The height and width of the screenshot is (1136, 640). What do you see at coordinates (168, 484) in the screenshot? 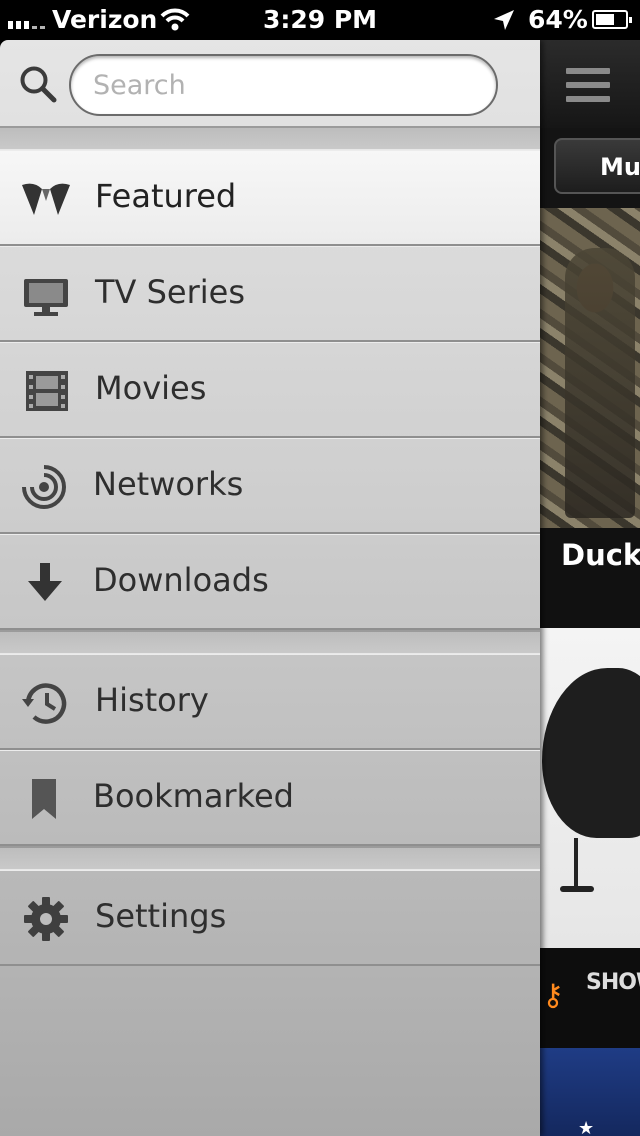
I see `menu-label: Networks` at bounding box center [168, 484].